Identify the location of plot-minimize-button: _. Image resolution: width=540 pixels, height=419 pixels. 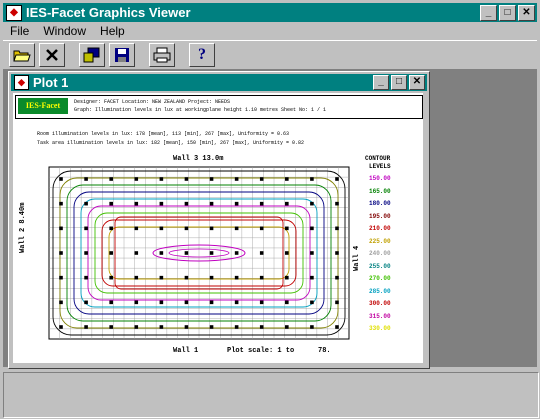
(381, 82).